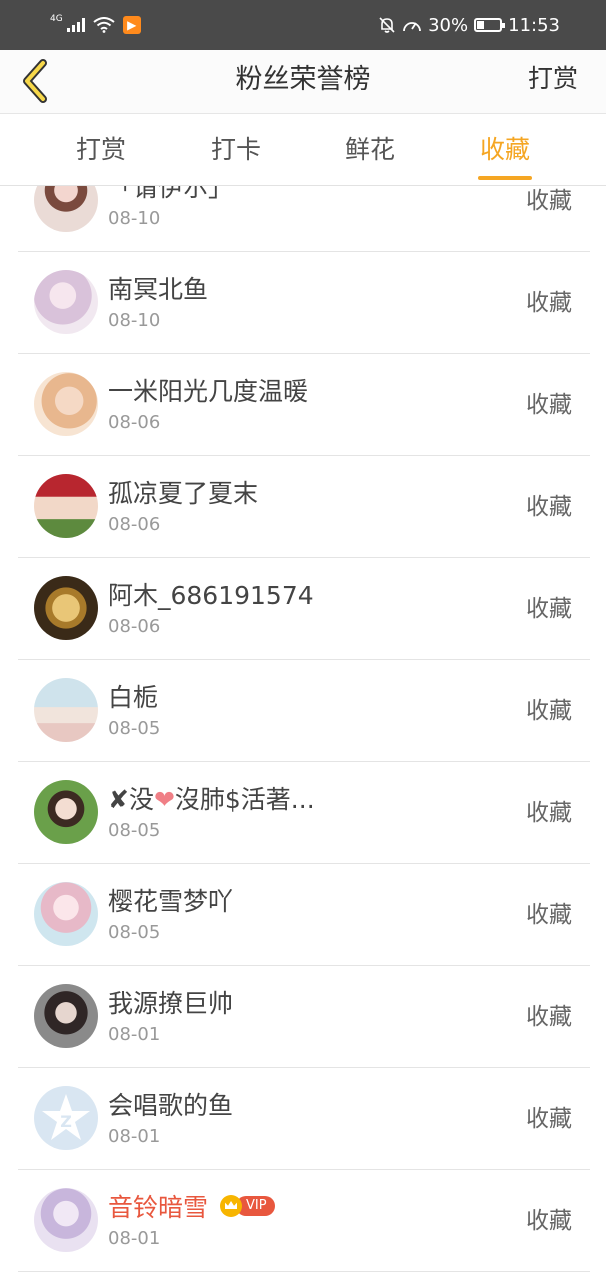 The image size is (606, 1280). What do you see at coordinates (75, 25) in the screenshot?
I see `signal-icon` at bounding box center [75, 25].